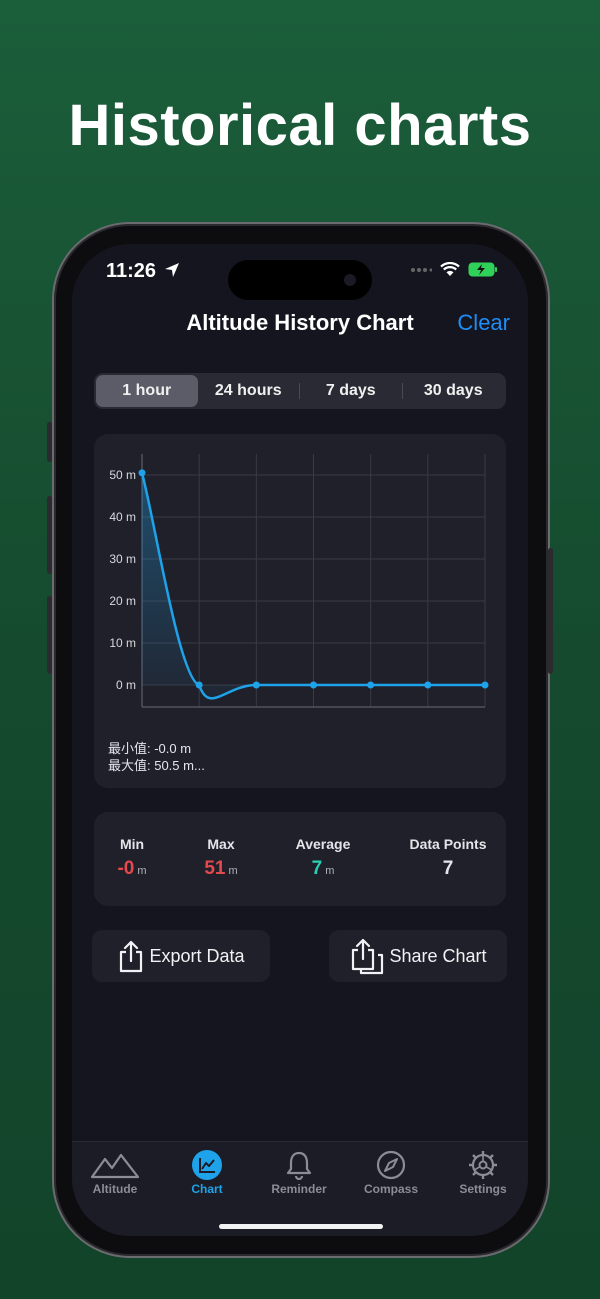  What do you see at coordinates (323, 844) in the screenshot?
I see `stat-average-label: Average` at bounding box center [323, 844].